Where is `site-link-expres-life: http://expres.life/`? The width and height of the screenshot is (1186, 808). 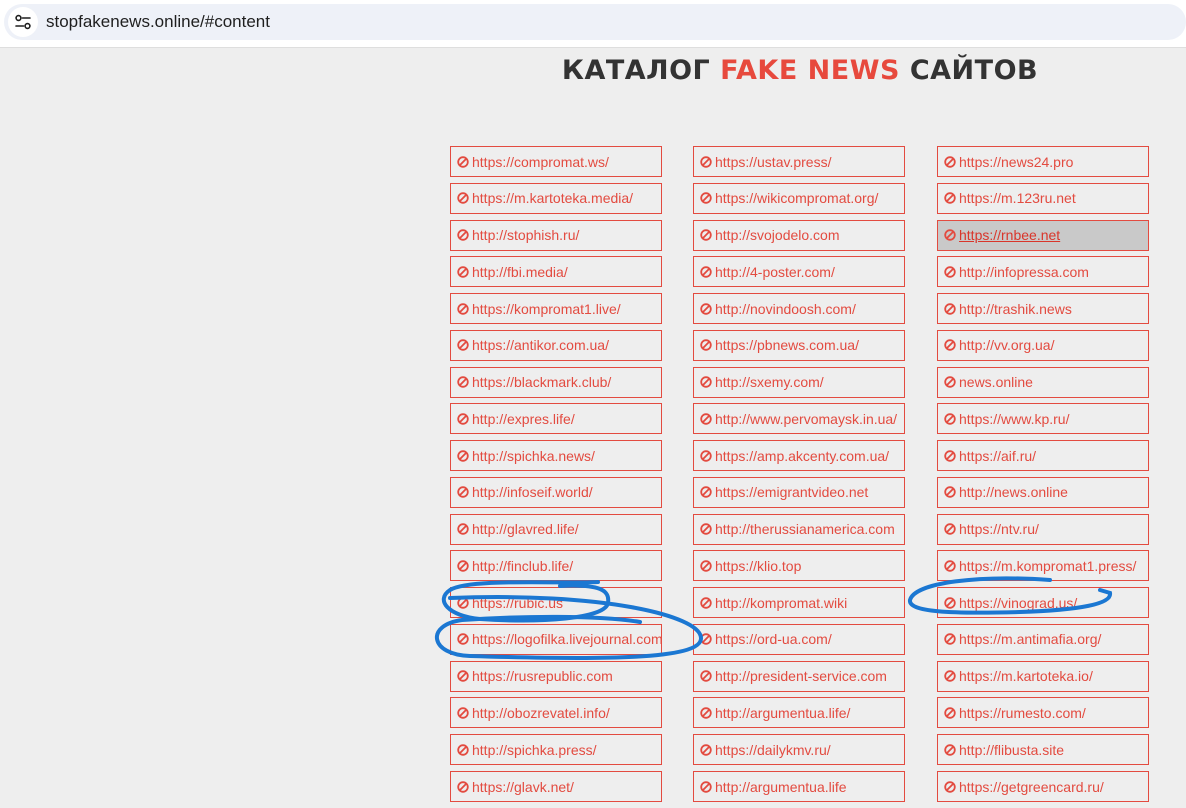 site-link-expres-life: http://expres.life/ is located at coordinates (556, 419).